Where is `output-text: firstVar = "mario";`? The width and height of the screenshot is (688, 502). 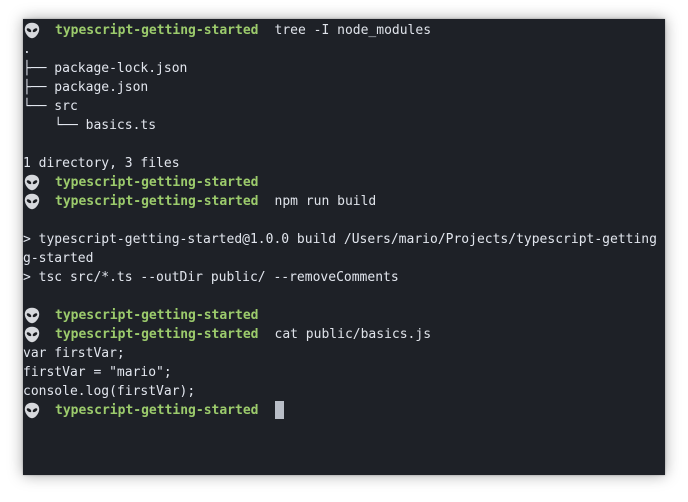
output-text: firstVar = "mario"; is located at coordinates (97, 372).